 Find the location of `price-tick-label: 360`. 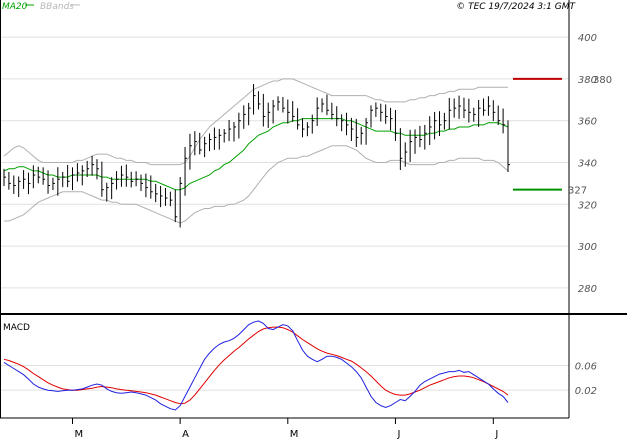

price-tick-label: 360 is located at coordinates (587, 122).